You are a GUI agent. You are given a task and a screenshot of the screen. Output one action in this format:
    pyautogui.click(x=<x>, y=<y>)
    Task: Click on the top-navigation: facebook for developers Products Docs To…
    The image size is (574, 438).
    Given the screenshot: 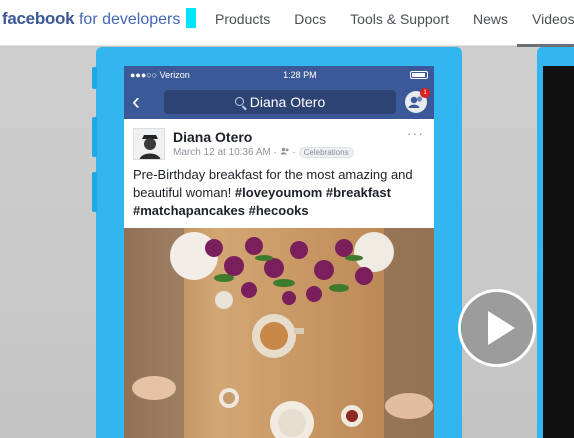 What is the action you would take?
    pyautogui.click(x=287, y=23)
    